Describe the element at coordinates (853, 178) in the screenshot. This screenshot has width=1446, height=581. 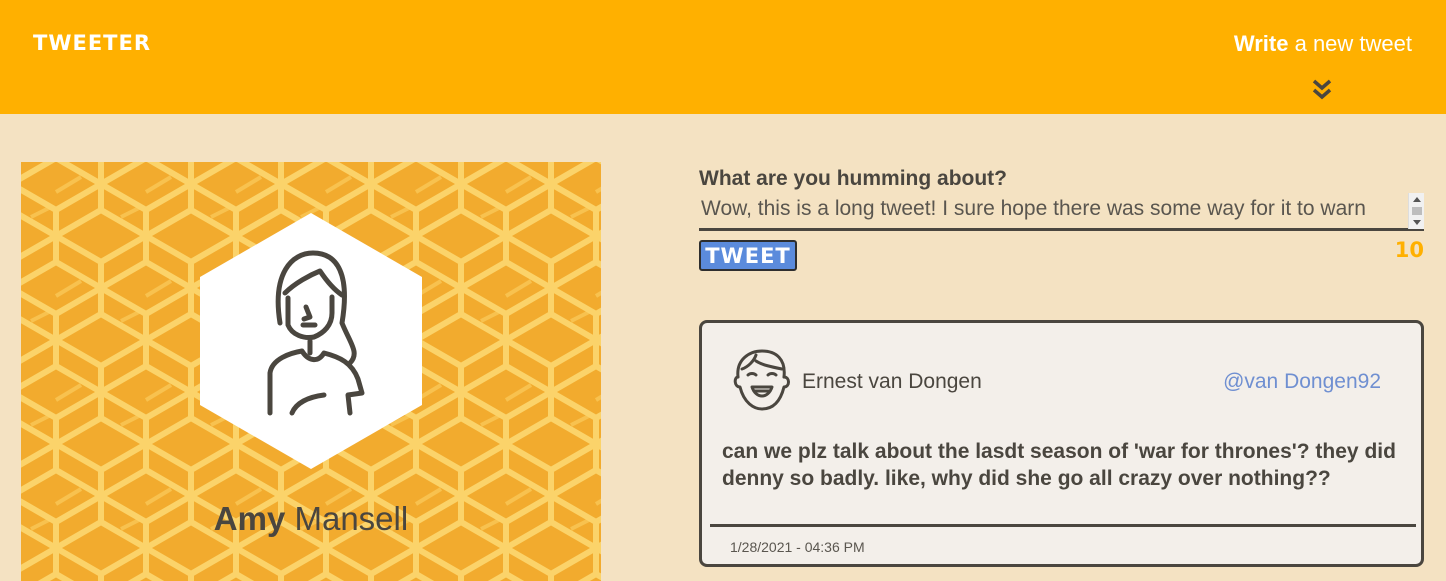
I see `compose-label: What are you humming about?` at that location.